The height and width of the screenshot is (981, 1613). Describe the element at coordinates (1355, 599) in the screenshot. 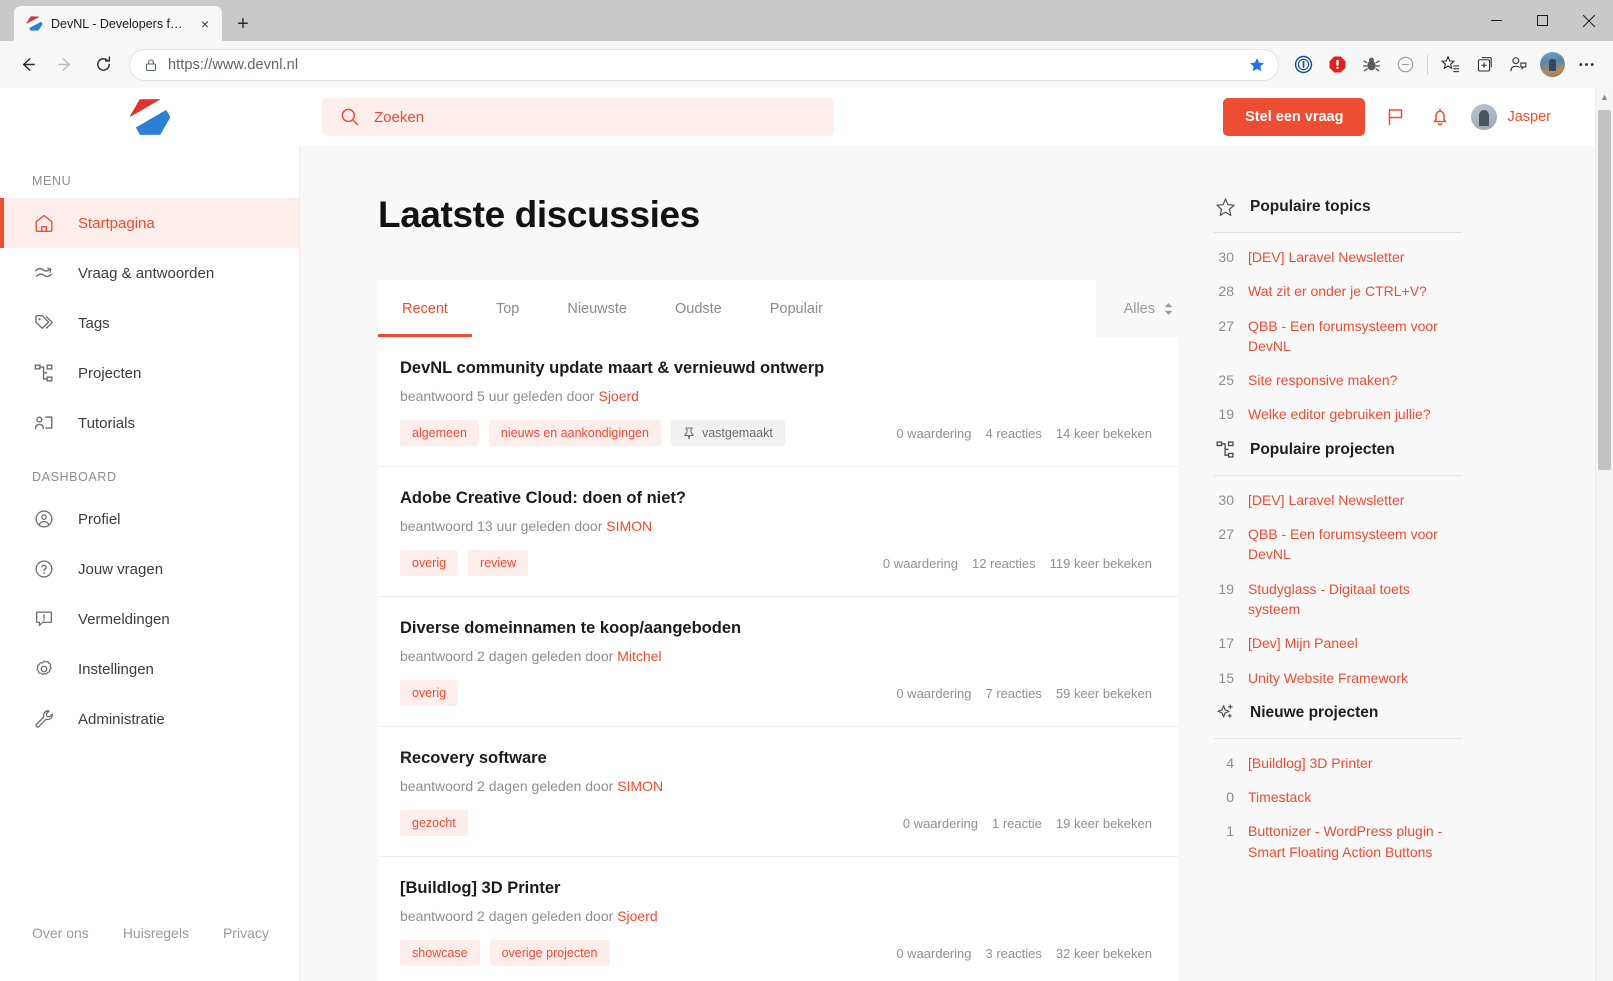

I see `rail-item-label: Studyglass - Digitaal toets systeem` at that location.